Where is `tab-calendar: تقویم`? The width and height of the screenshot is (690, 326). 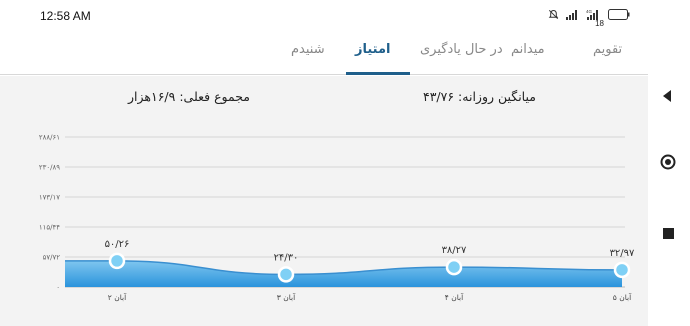 tab-calendar: تقویم is located at coordinates (607, 49).